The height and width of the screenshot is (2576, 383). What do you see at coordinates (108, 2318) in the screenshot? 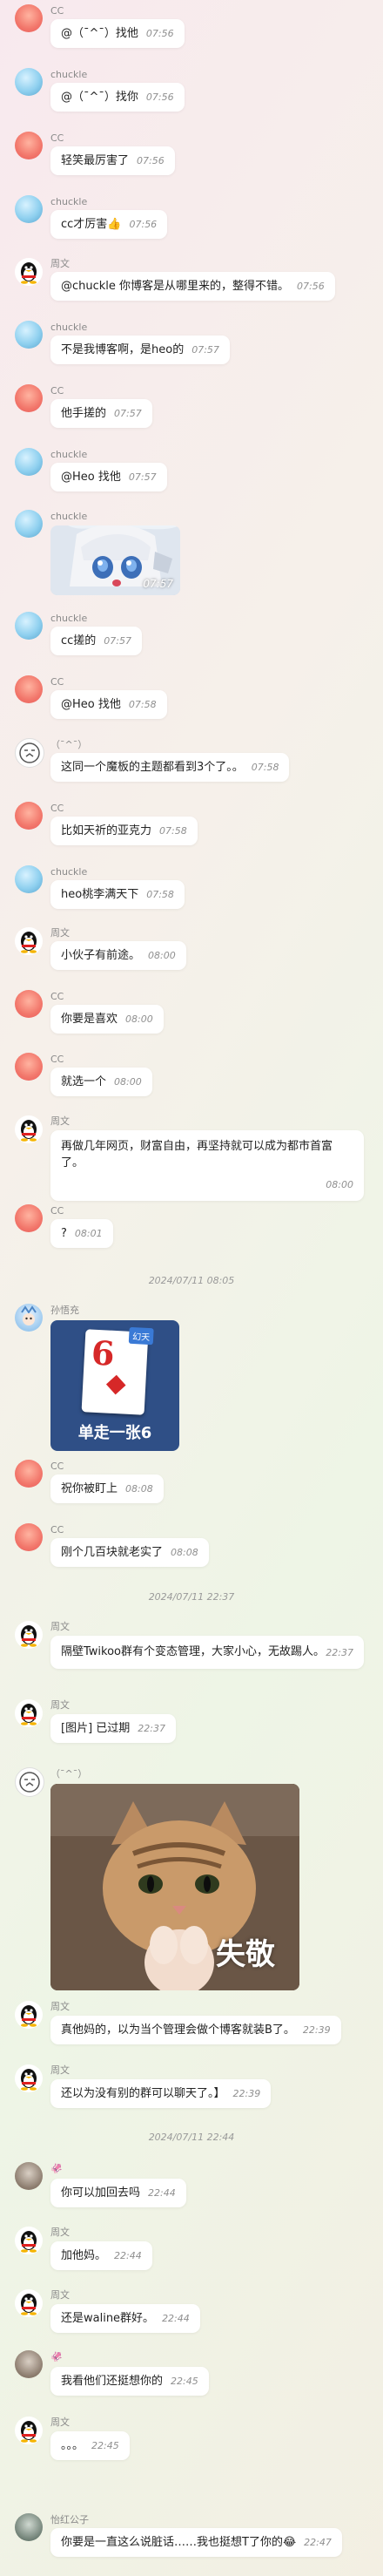
I see `message-text: 还是waline群好。` at bounding box center [108, 2318].